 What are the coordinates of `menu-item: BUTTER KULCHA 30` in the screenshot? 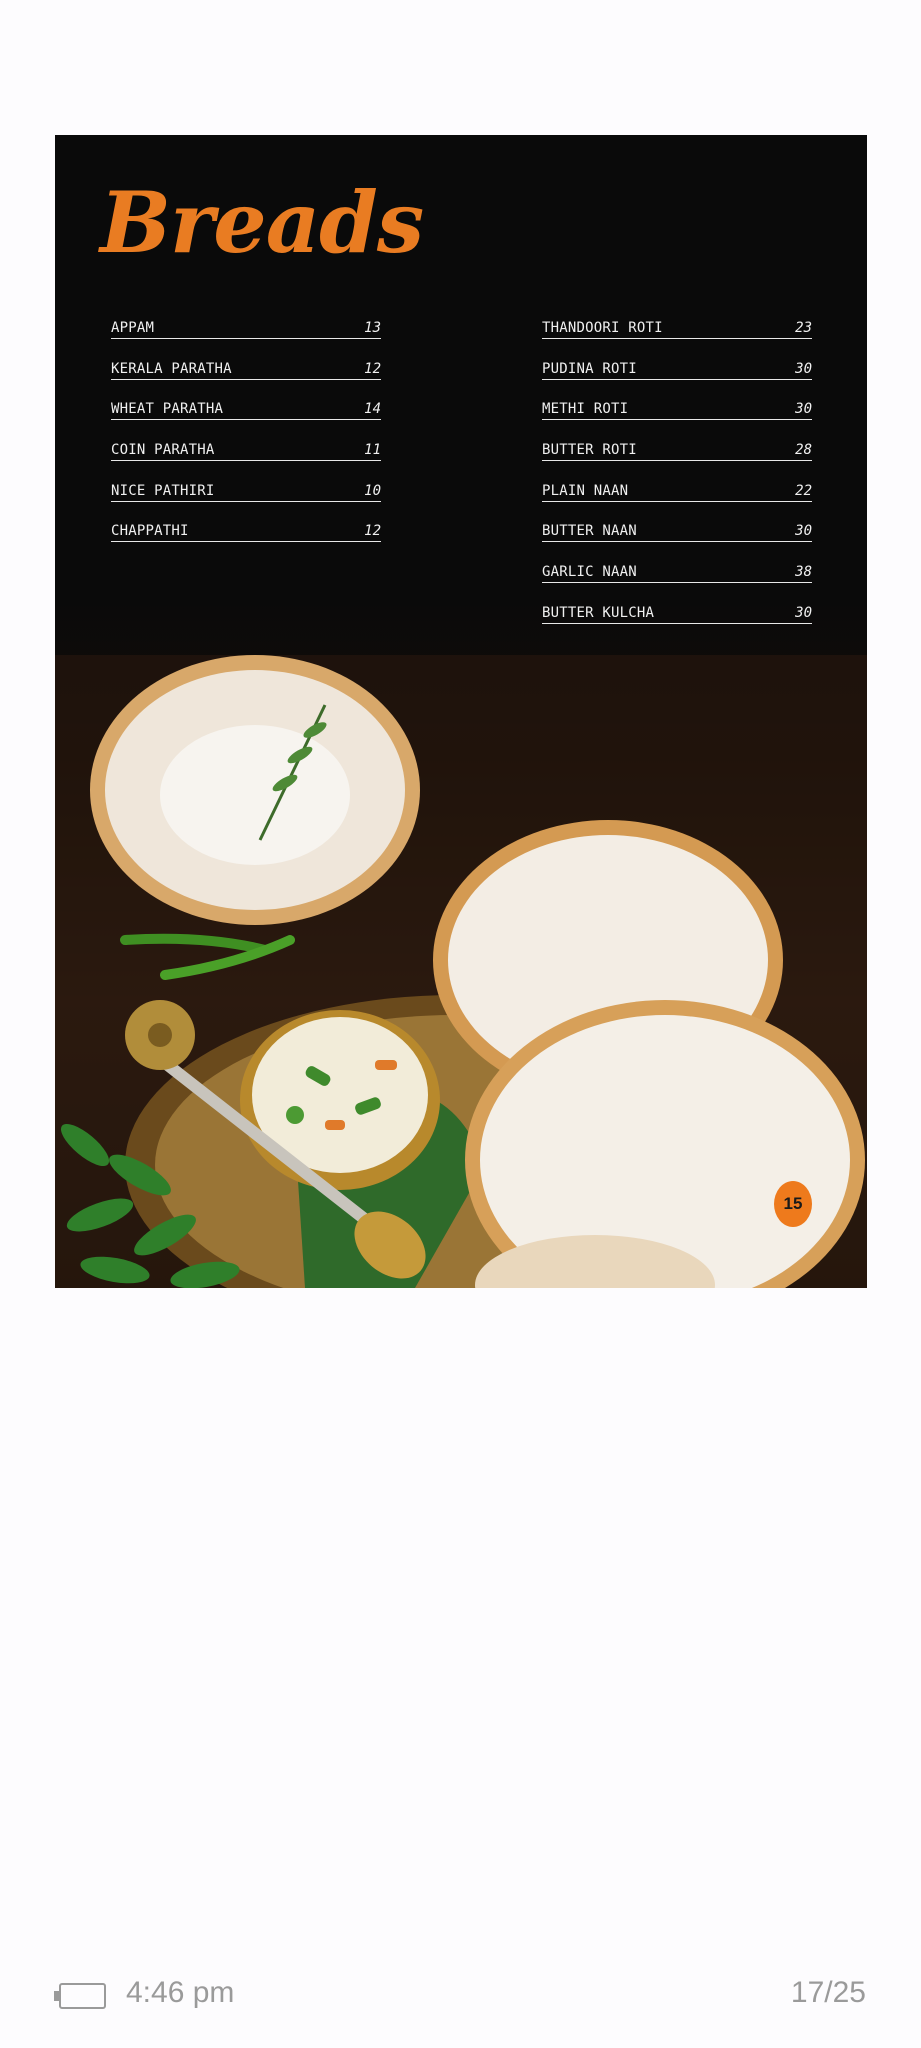 It's located at (677, 615).